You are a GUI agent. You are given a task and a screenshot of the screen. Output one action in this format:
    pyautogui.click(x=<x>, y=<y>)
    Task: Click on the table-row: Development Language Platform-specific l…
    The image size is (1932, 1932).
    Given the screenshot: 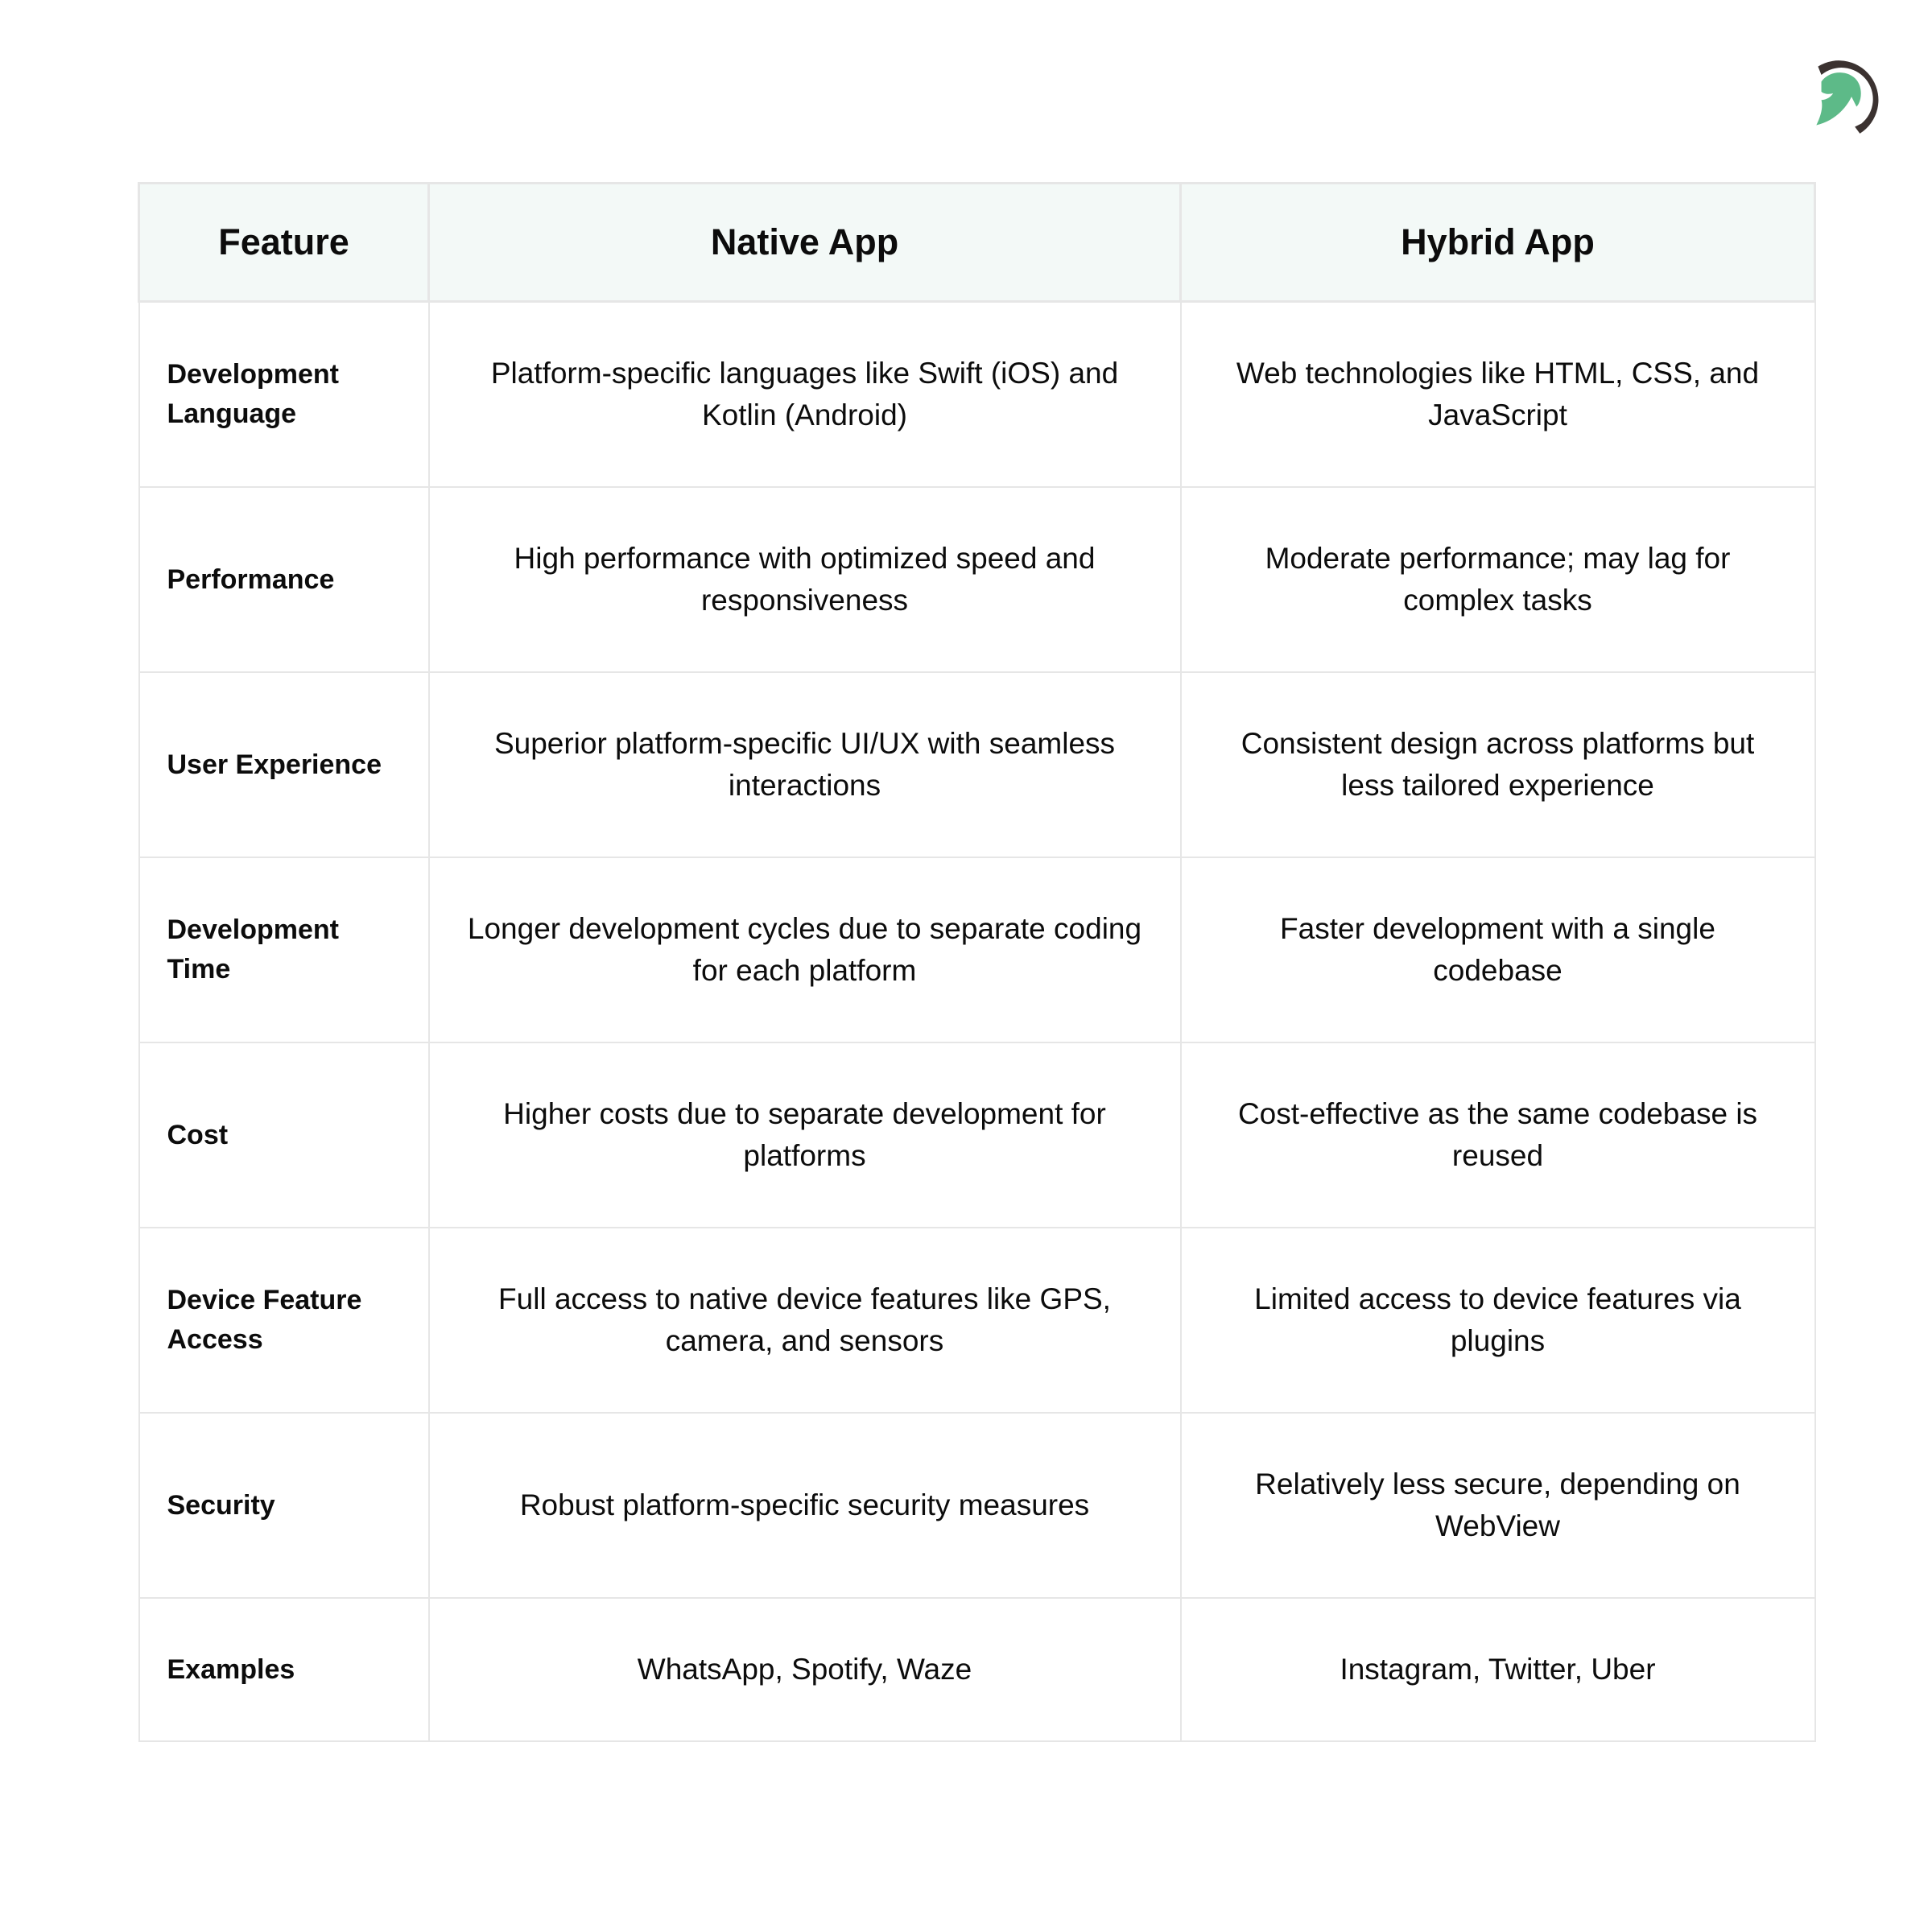 What is the action you would take?
    pyautogui.click(x=977, y=394)
    